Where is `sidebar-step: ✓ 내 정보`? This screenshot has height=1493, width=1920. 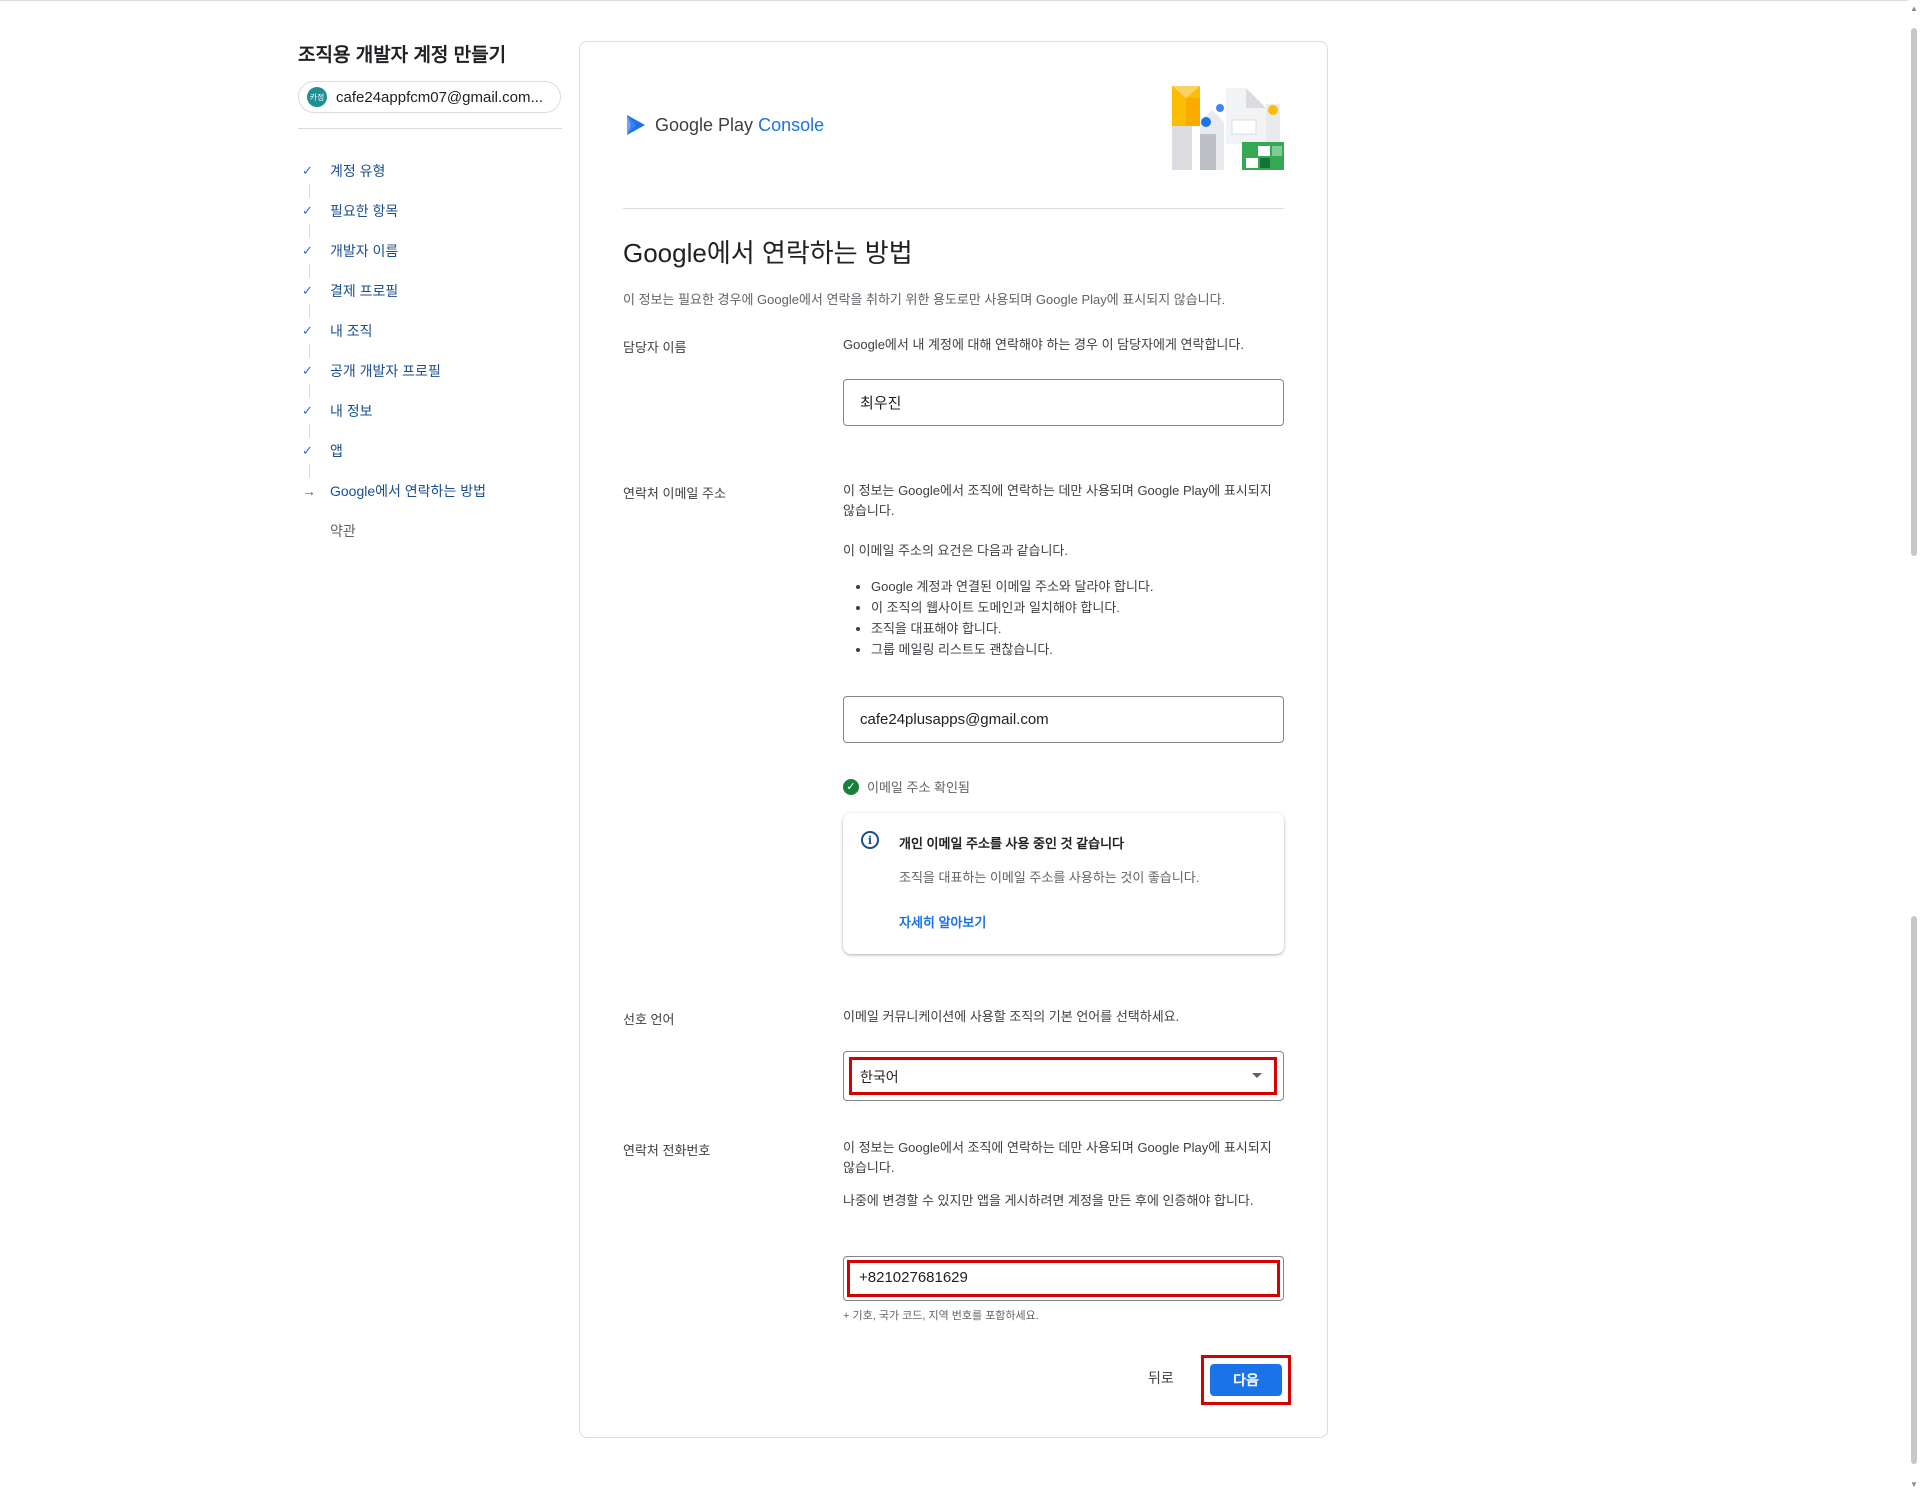
sidebar-step: ✓ 내 정보 is located at coordinates (393, 417).